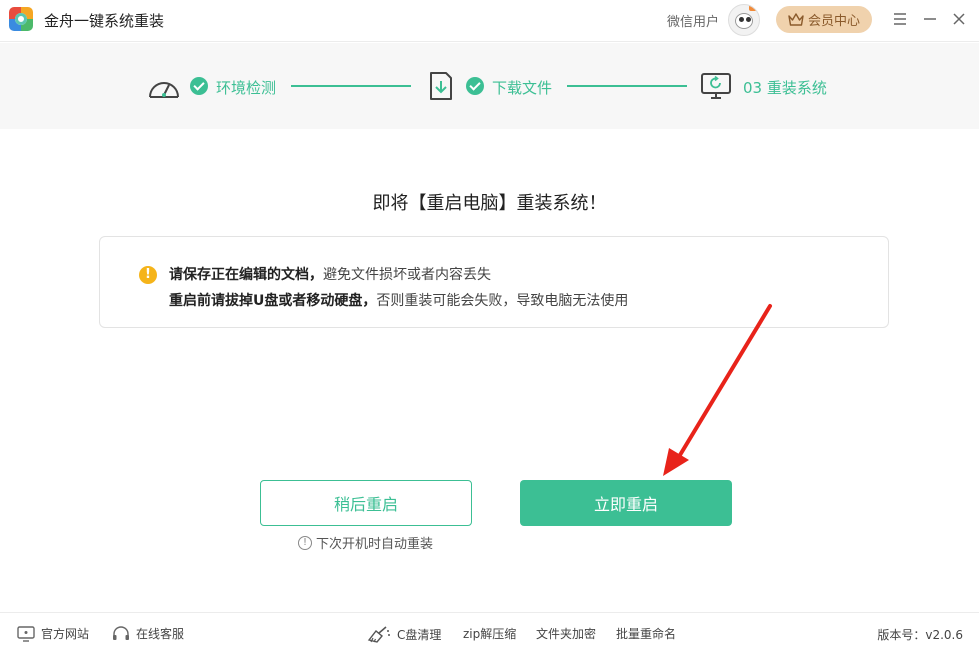 The width and height of the screenshot is (979, 650). I want to click on c-drive-clean-link: C盘清理, so click(404, 634).